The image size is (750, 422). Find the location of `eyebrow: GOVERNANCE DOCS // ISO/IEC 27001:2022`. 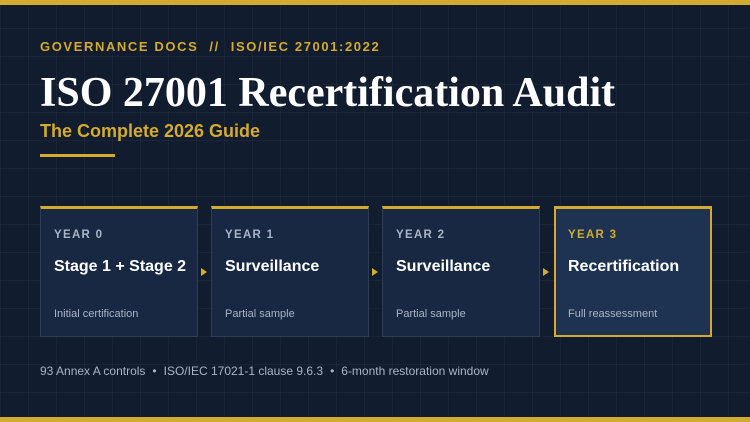

eyebrow: GOVERNANCE DOCS // ISO/IEC 27001:2022 is located at coordinates (210, 46).